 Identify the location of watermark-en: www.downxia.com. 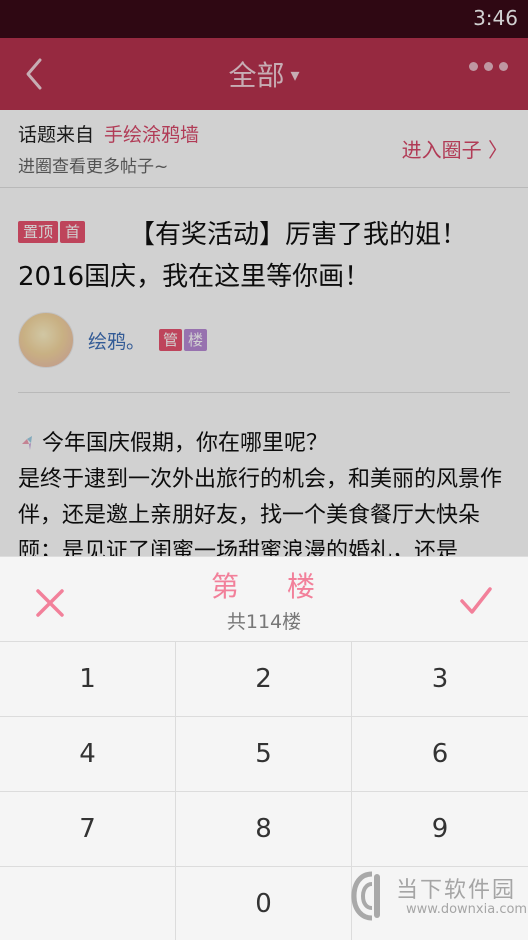
(467, 909).